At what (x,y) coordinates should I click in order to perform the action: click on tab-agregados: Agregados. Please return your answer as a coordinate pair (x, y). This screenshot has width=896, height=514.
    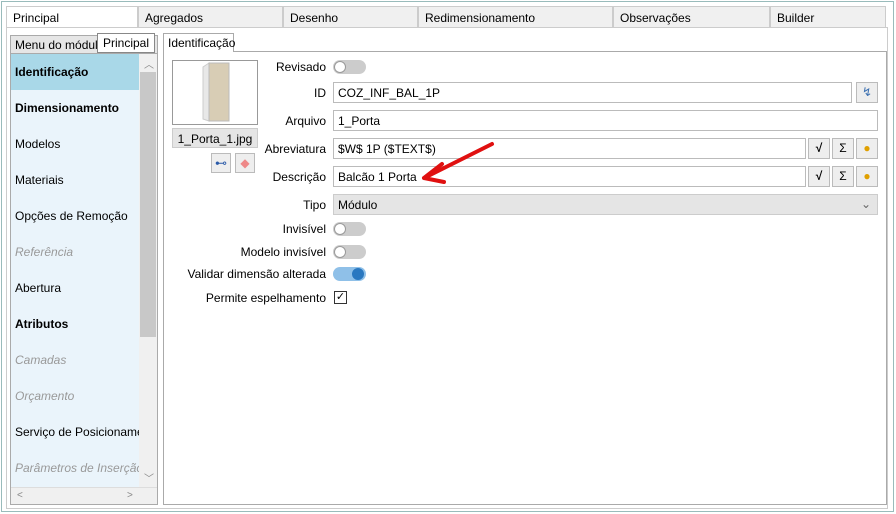
    Looking at the image, I should click on (210, 17).